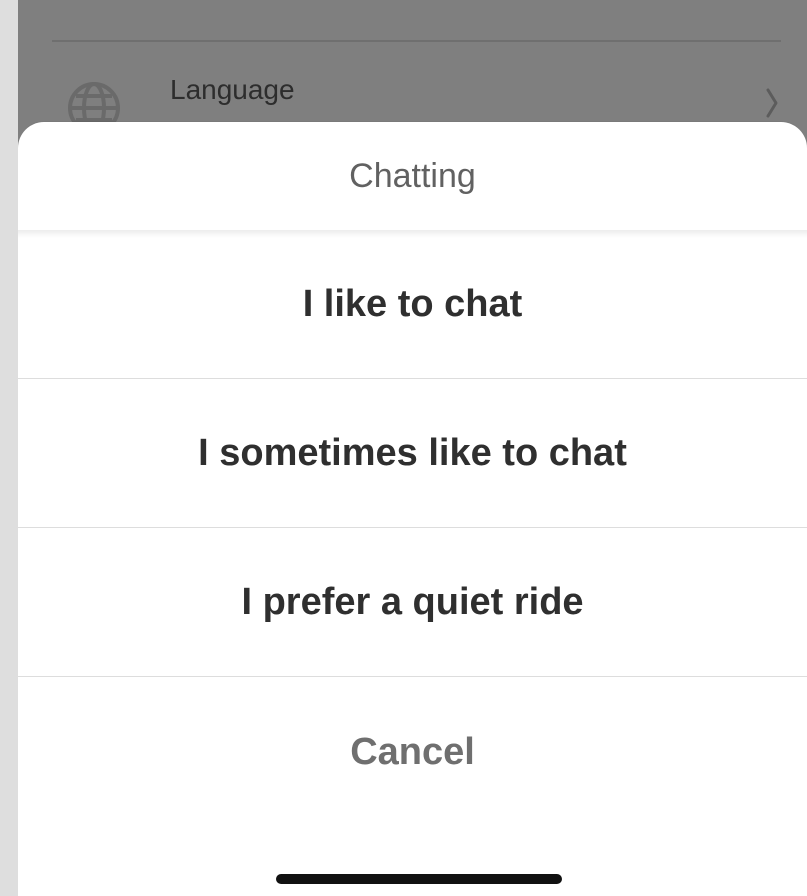  I want to click on home-indicator, so click(419, 879).